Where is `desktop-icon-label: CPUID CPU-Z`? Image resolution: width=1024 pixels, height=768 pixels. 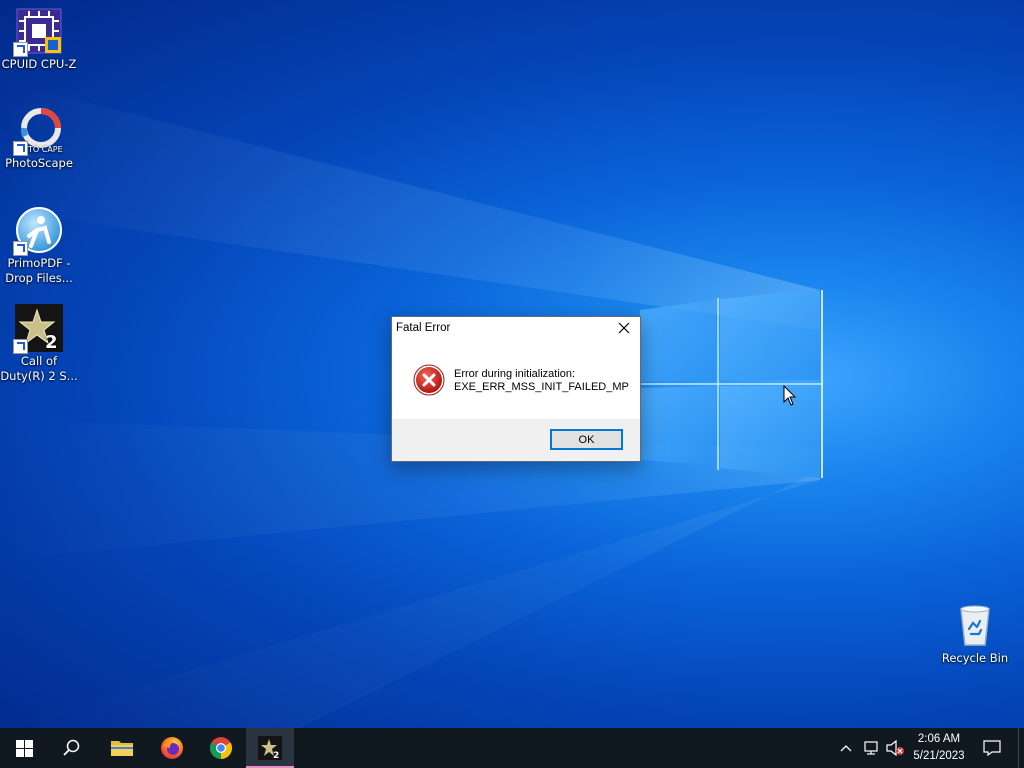 desktop-icon-label: CPUID CPU-Z is located at coordinates (39, 64).